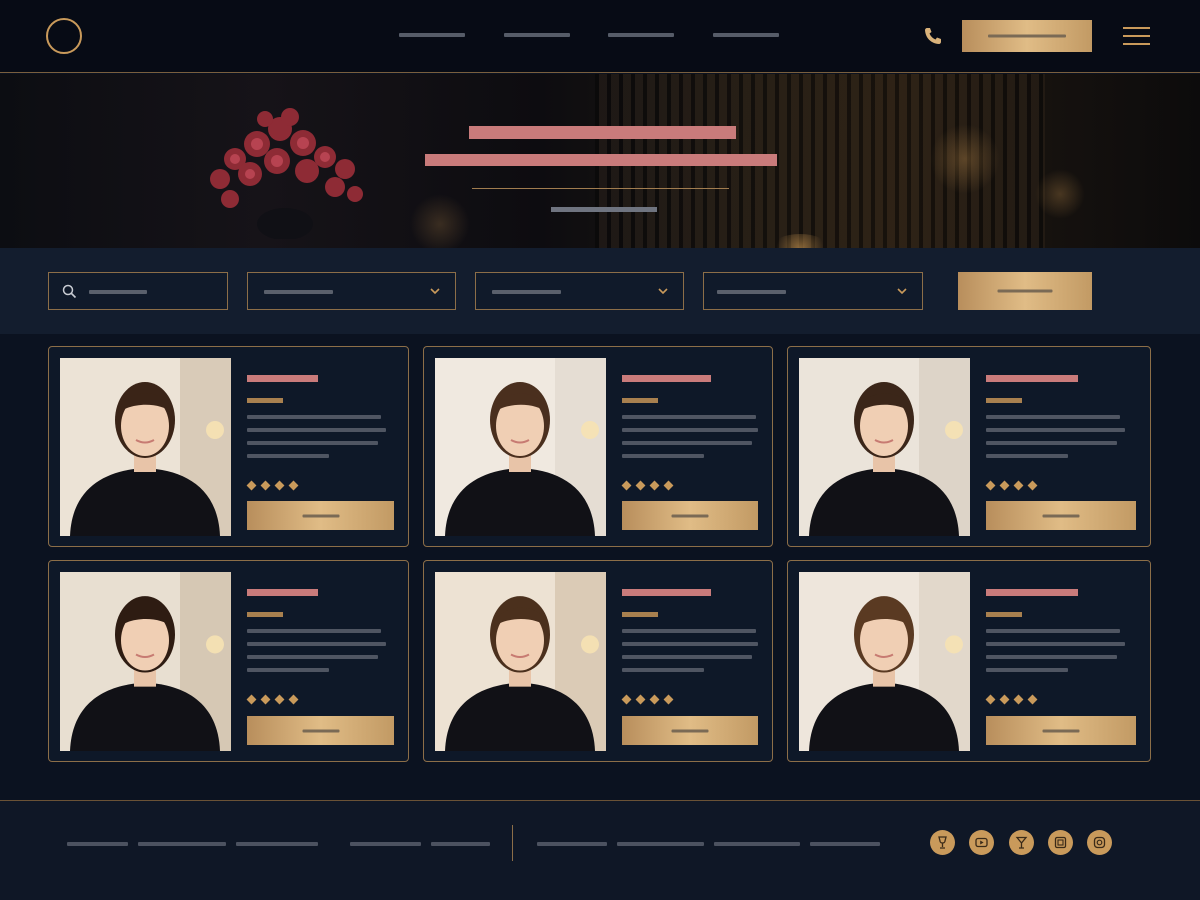 The image size is (1200, 900). I want to click on search-button, so click(1025, 291).